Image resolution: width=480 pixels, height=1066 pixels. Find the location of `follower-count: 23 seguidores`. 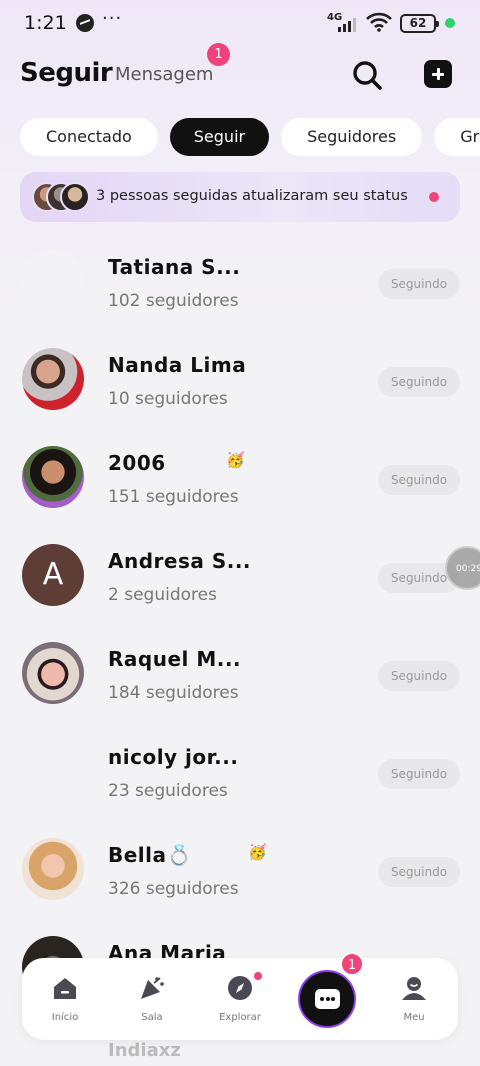

follower-count: 23 seguidores is located at coordinates (168, 791).